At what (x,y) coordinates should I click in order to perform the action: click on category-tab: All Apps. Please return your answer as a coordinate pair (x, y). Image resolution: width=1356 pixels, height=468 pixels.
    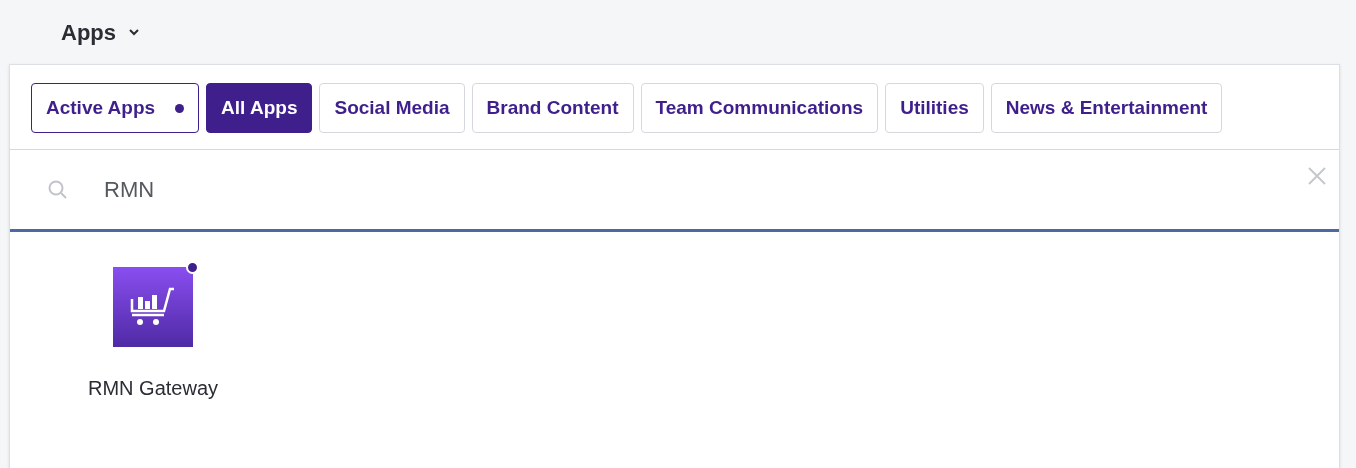
    Looking at the image, I should click on (259, 108).